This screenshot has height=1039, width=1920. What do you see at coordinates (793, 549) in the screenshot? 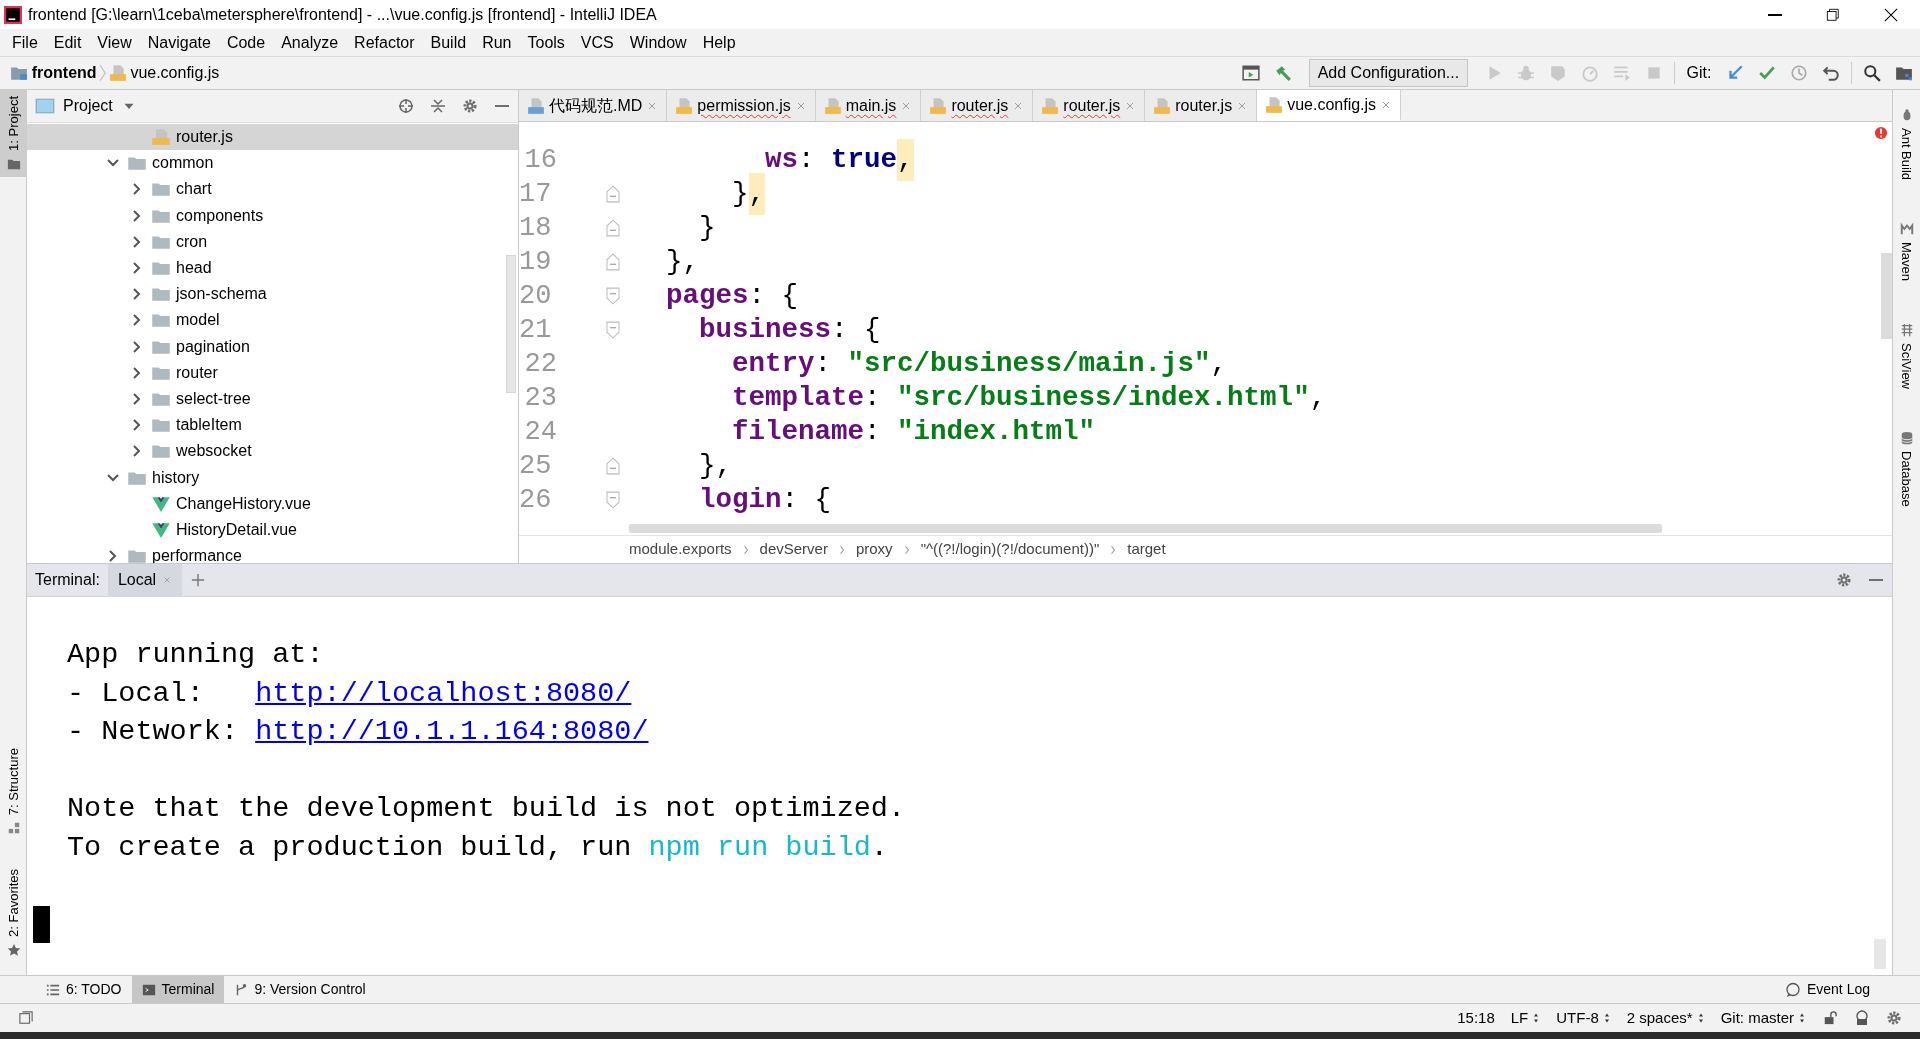
I see `breadcrumb-item: devServer` at bounding box center [793, 549].